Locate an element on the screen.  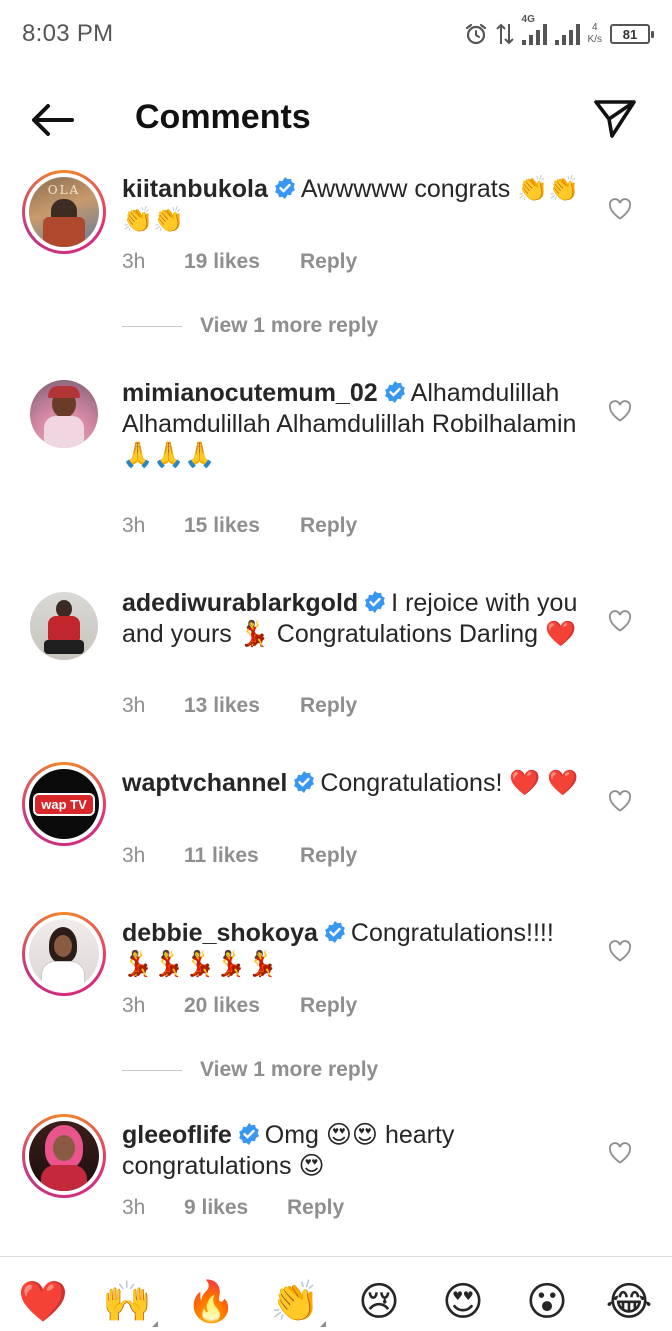
avatar-text: wap TV is located at coordinates (64, 804).